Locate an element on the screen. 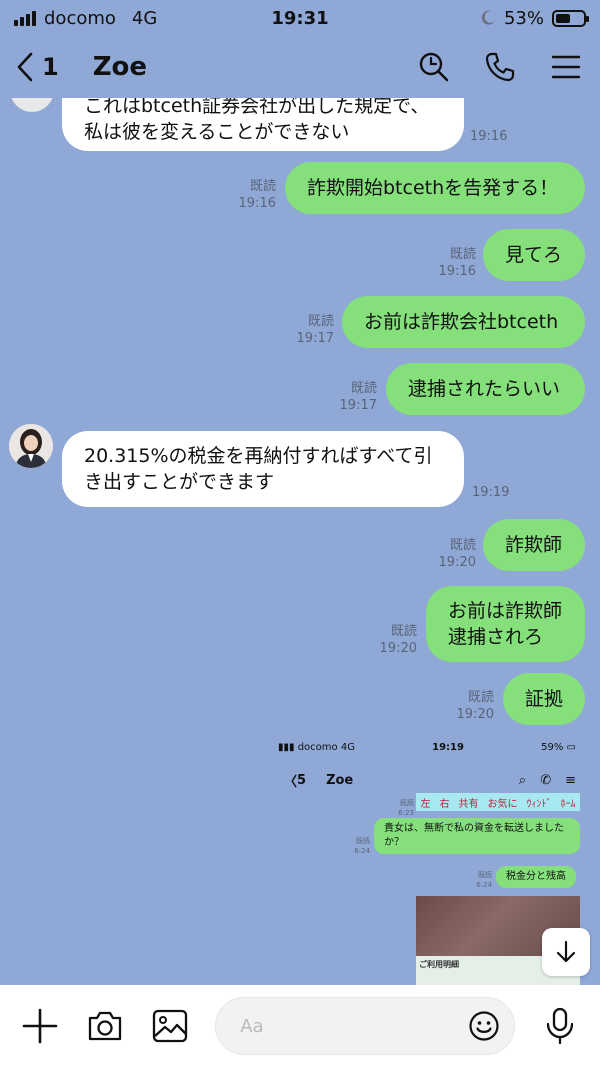 The width and height of the screenshot is (600, 1067). screenshot-time: 19:19 is located at coordinates (448, 747).